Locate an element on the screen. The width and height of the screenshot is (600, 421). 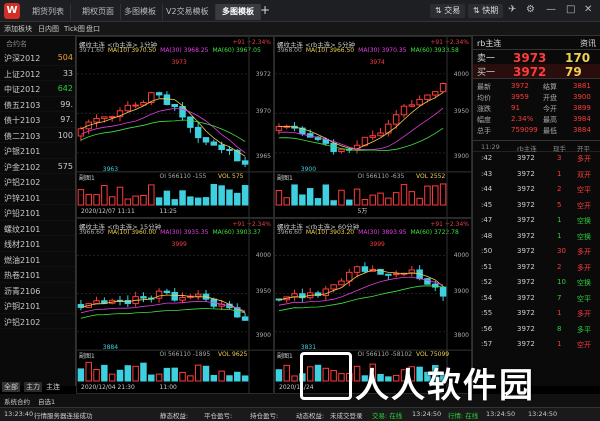
intraday-button: 日内图 is located at coordinates (48, 29).